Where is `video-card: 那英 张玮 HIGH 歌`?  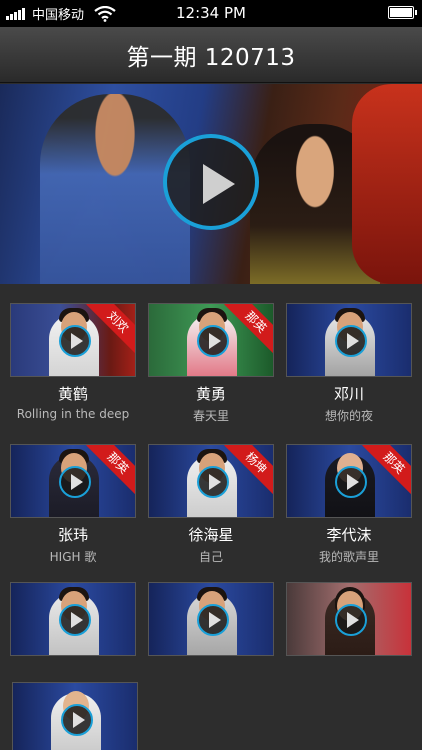 video-card: 那英 张玮 HIGH 歌 is located at coordinates (73, 504).